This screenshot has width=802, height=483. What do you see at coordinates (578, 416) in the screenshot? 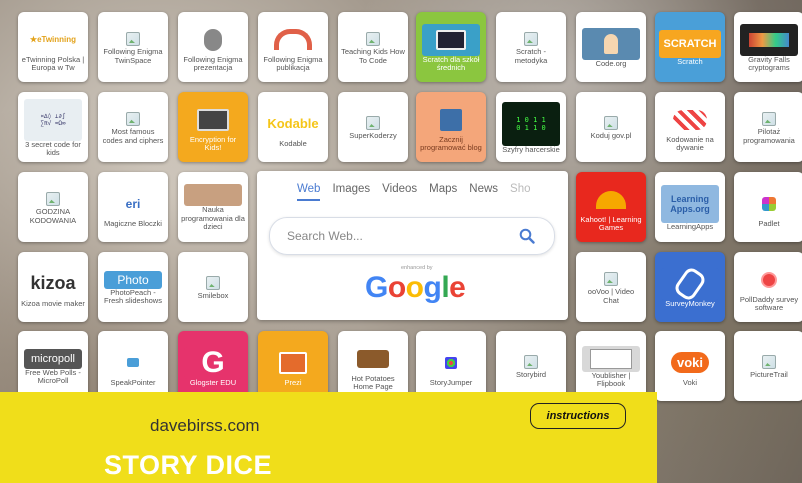
I see `instructions-button: instructions` at bounding box center [578, 416].